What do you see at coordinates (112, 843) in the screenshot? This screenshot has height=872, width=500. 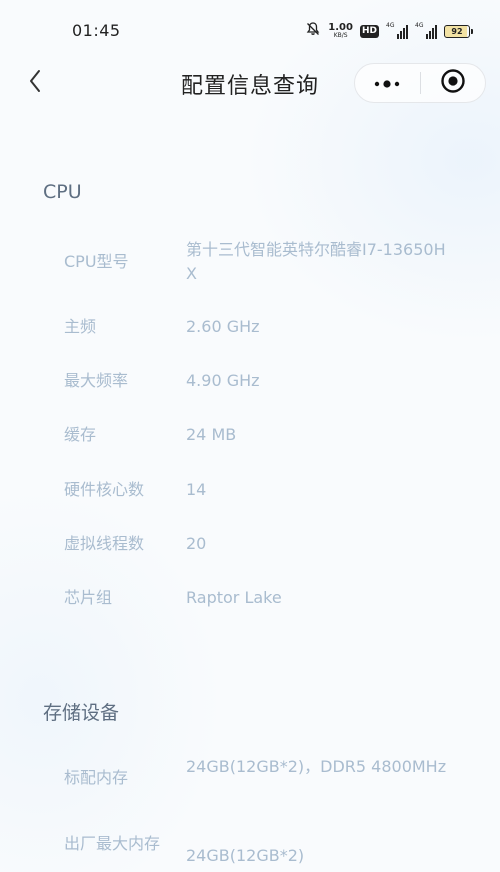 I see `row-label-max-memory: 出厂最大内存` at bounding box center [112, 843].